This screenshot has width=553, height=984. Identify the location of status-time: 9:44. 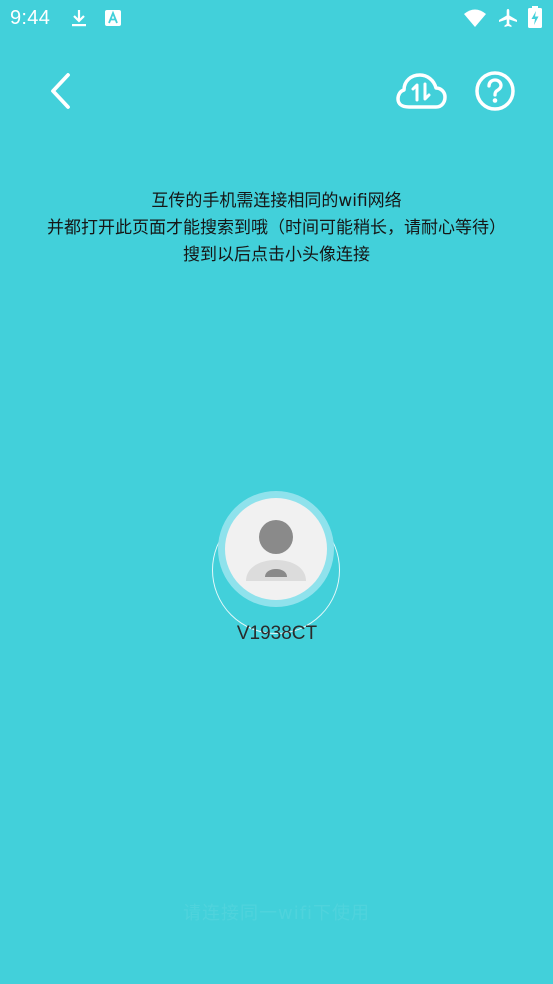
(30, 18).